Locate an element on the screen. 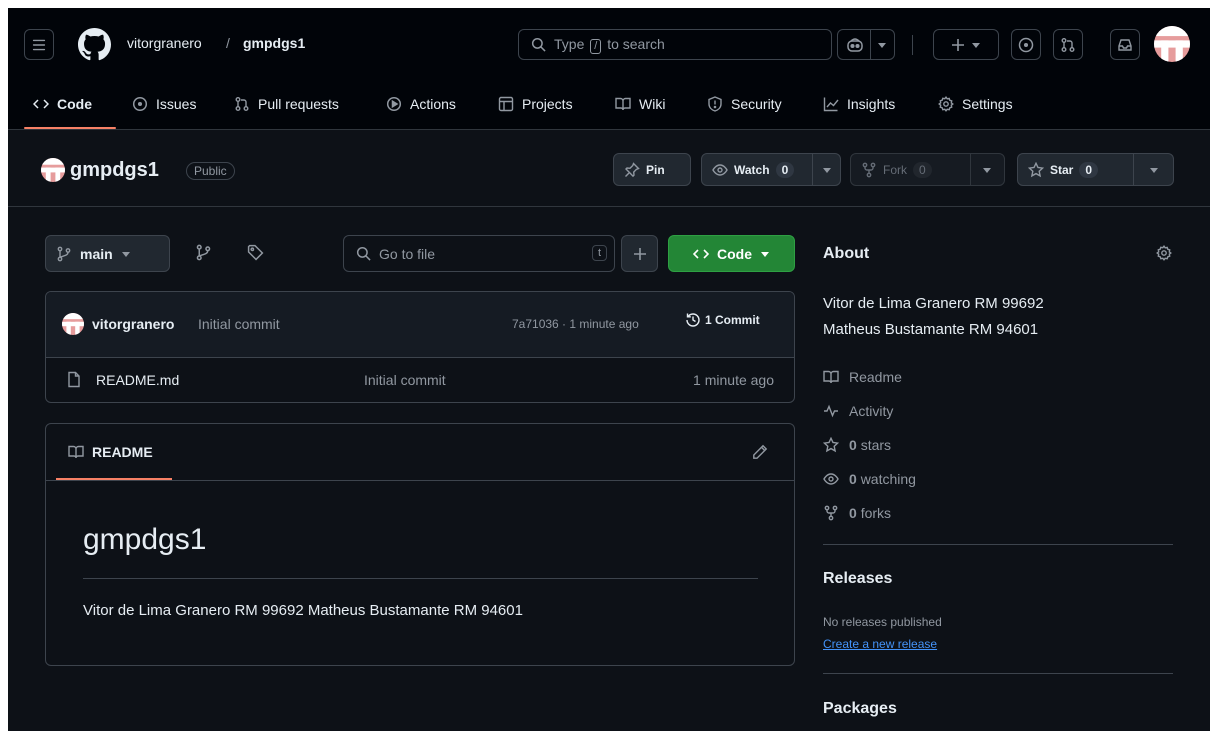  commit-message: Initial commit is located at coordinates (239, 324).